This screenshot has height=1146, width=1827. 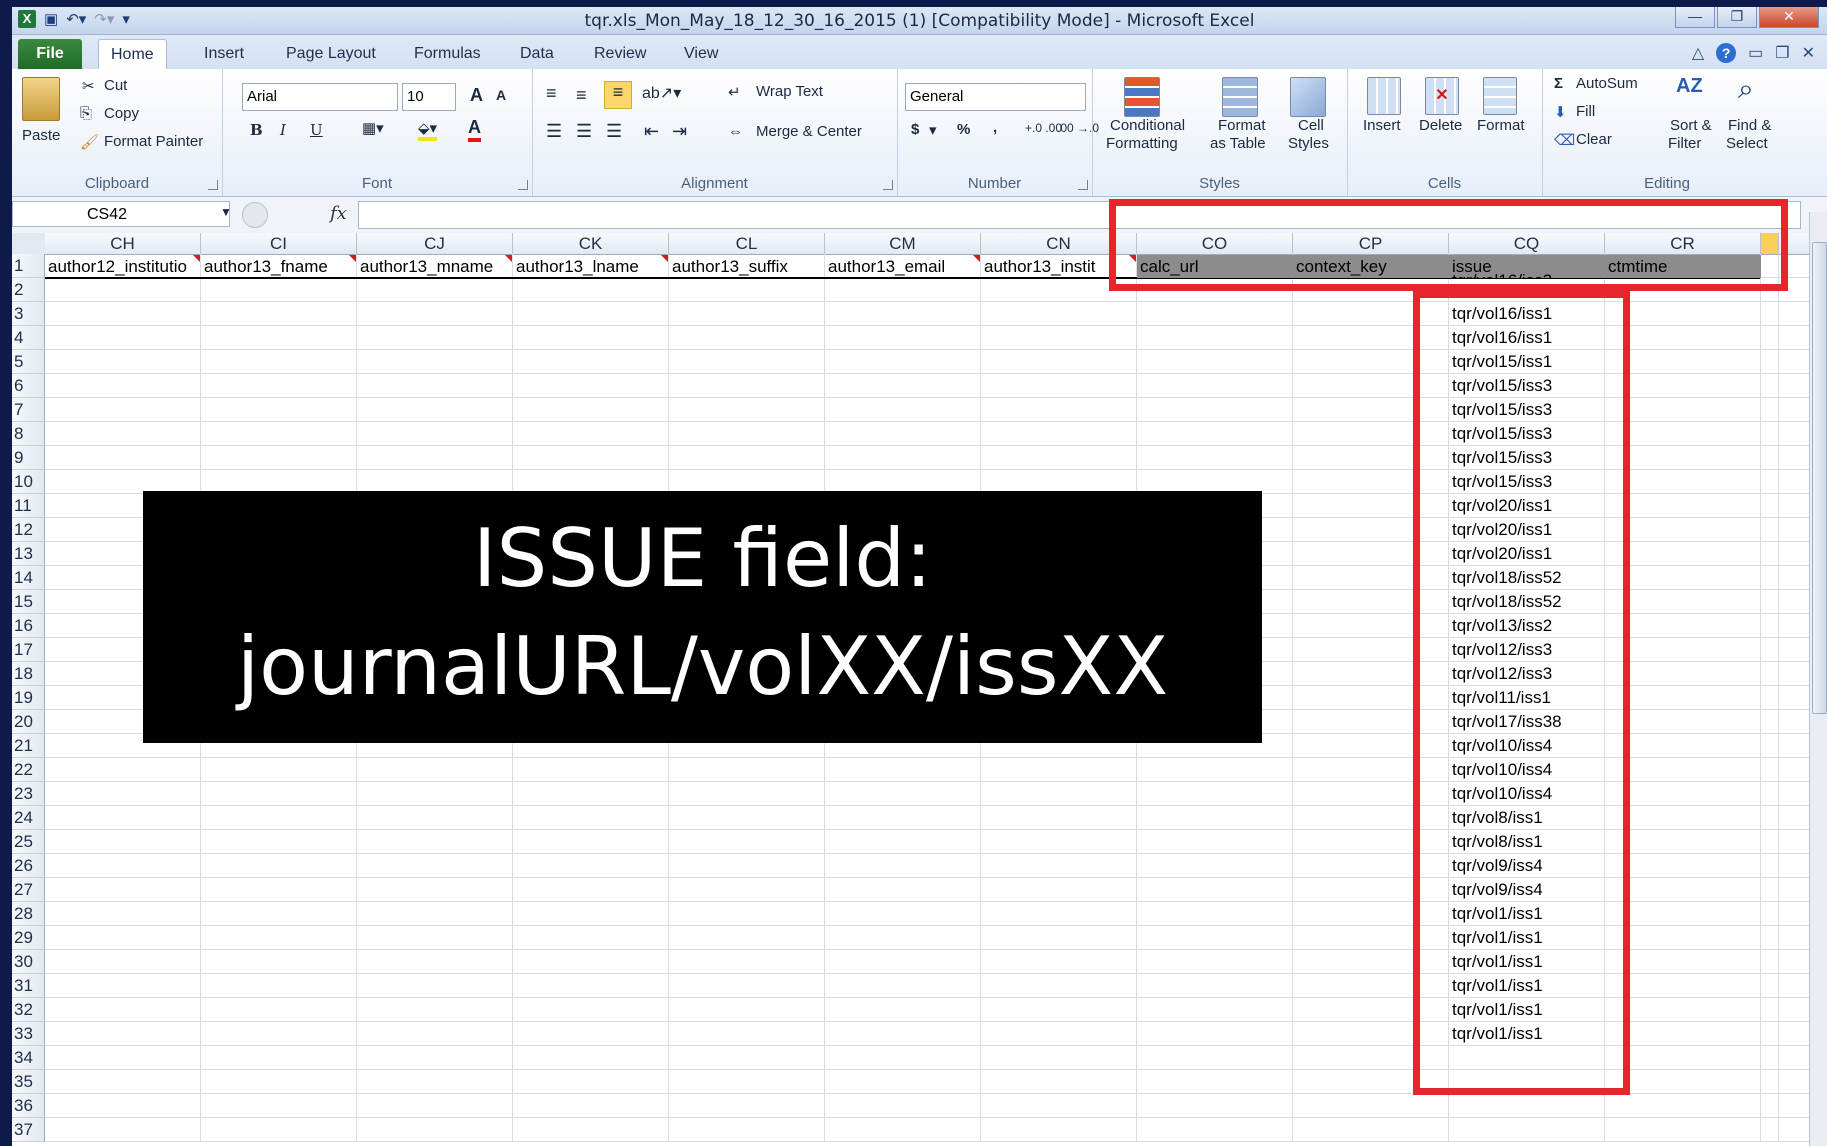 What do you see at coordinates (1746, 89) in the screenshot?
I see `find-select-icon: ⌕` at bounding box center [1746, 89].